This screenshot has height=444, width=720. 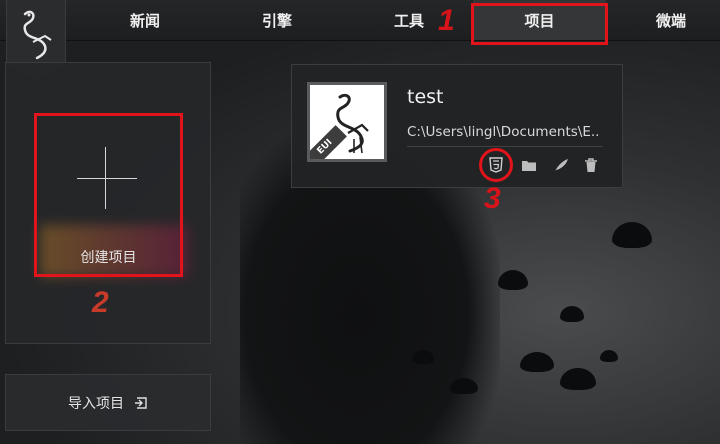 I want to click on feather-icon, so click(x=561, y=165).